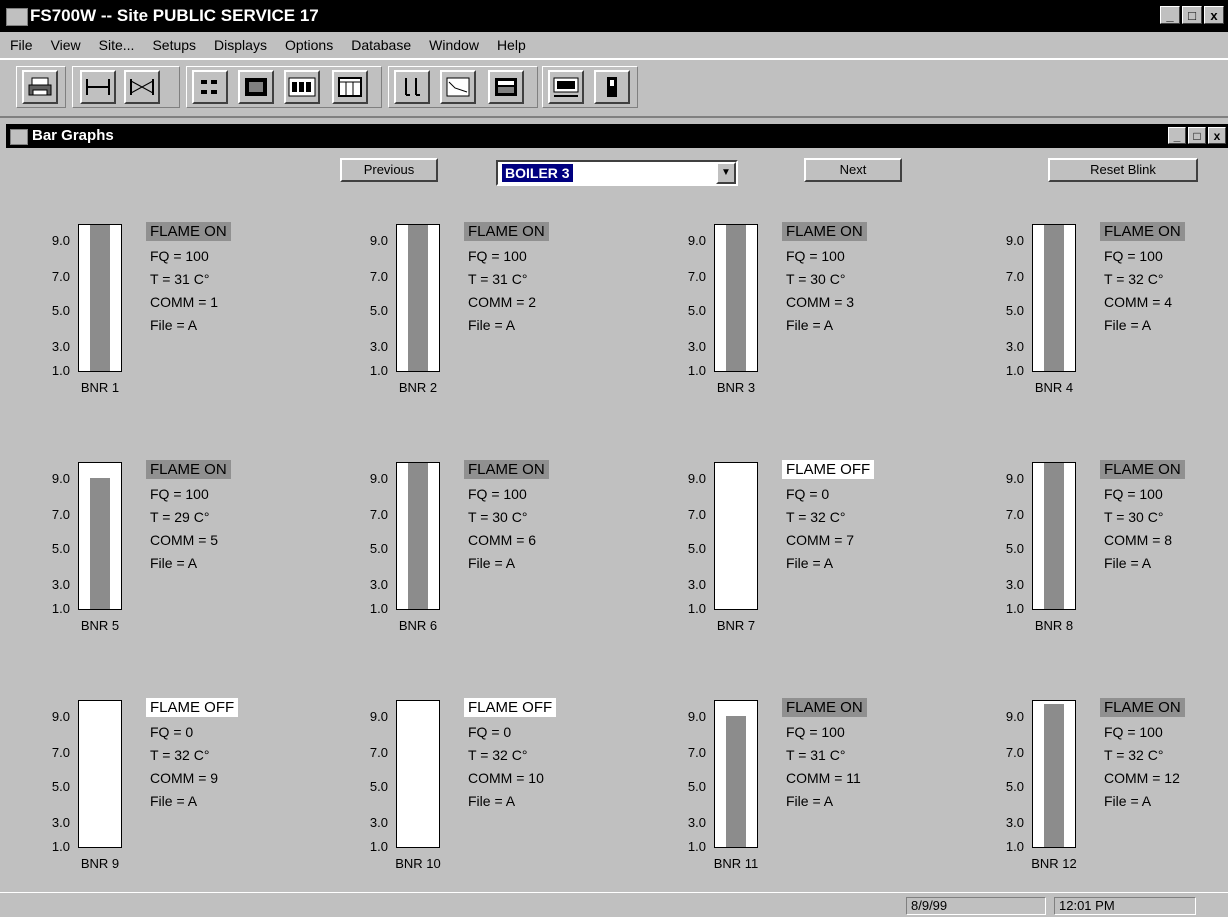 The image size is (1228, 917). What do you see at coordinates (98, 87) in the screenshot?
I see `sensor-icon` at bounding box center [98, 87].